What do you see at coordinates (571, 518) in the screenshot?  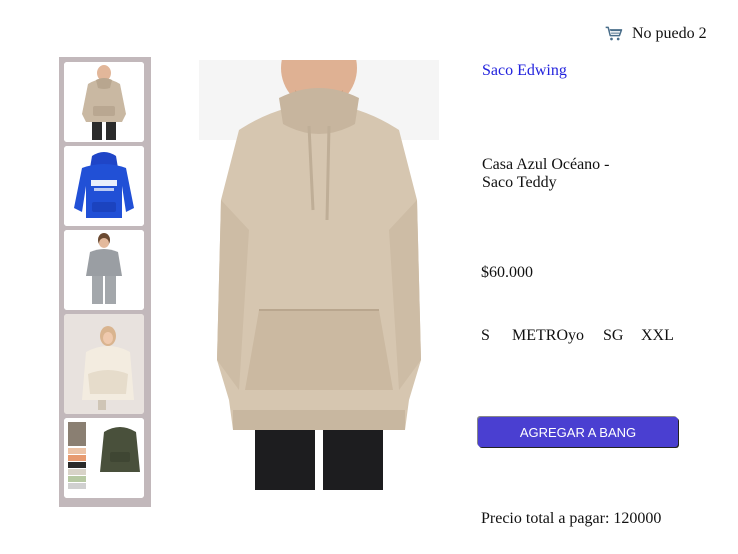 I see `total-price: Precio total a pagar: 120000` at bounding box center [571, 518].